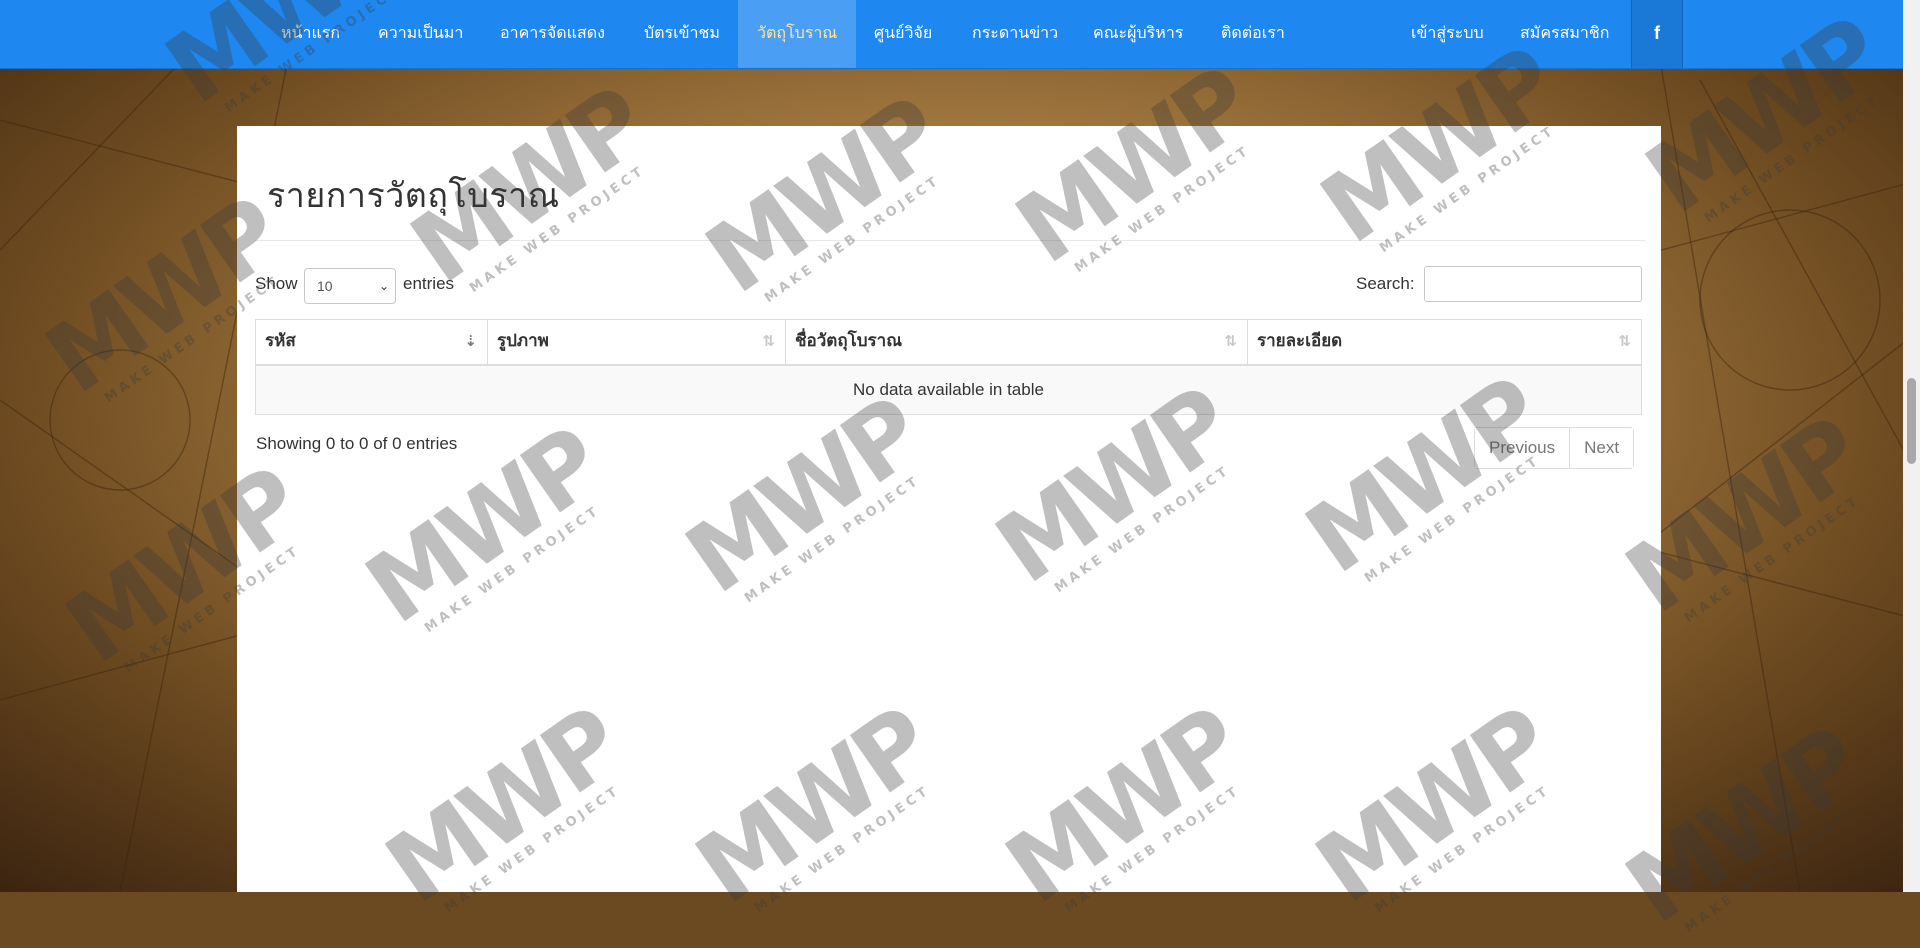  Describe the element at coordinates (1911, 421) in the screenshot. I see `scrollbar-thumb` at that location.